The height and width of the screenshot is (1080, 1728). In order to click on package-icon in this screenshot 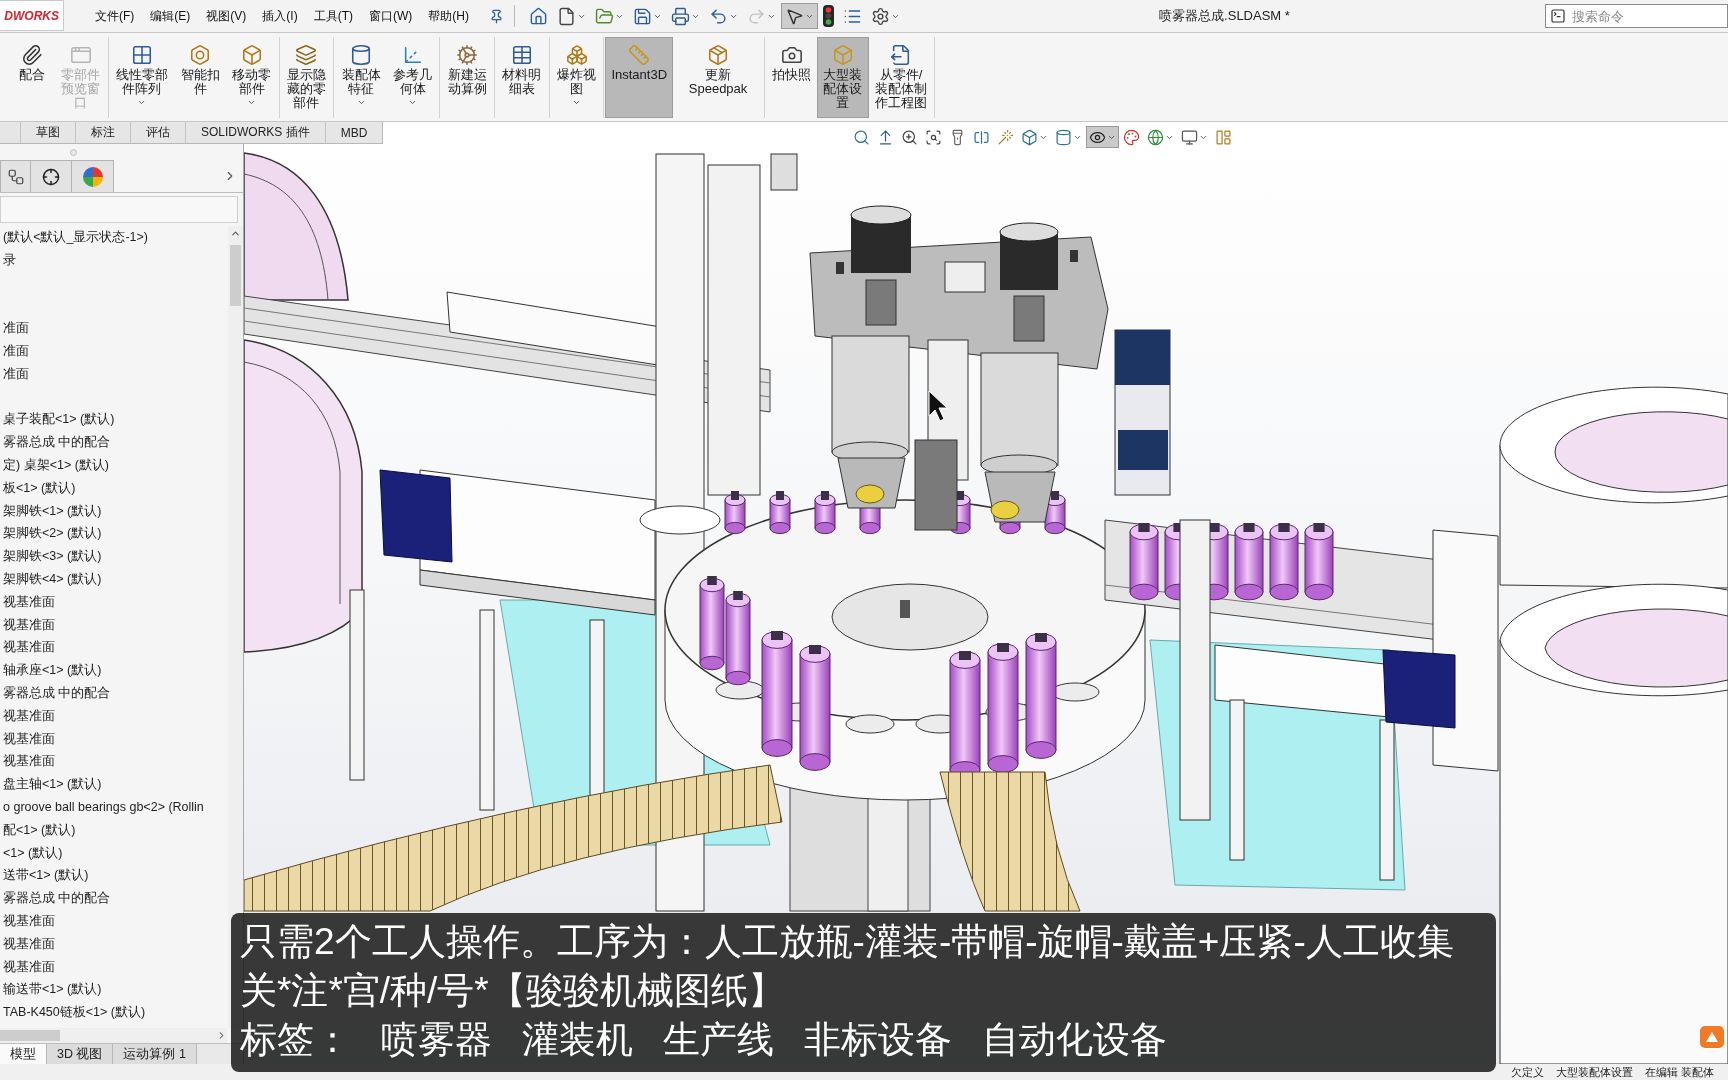, I will do `click(718, 55)`.